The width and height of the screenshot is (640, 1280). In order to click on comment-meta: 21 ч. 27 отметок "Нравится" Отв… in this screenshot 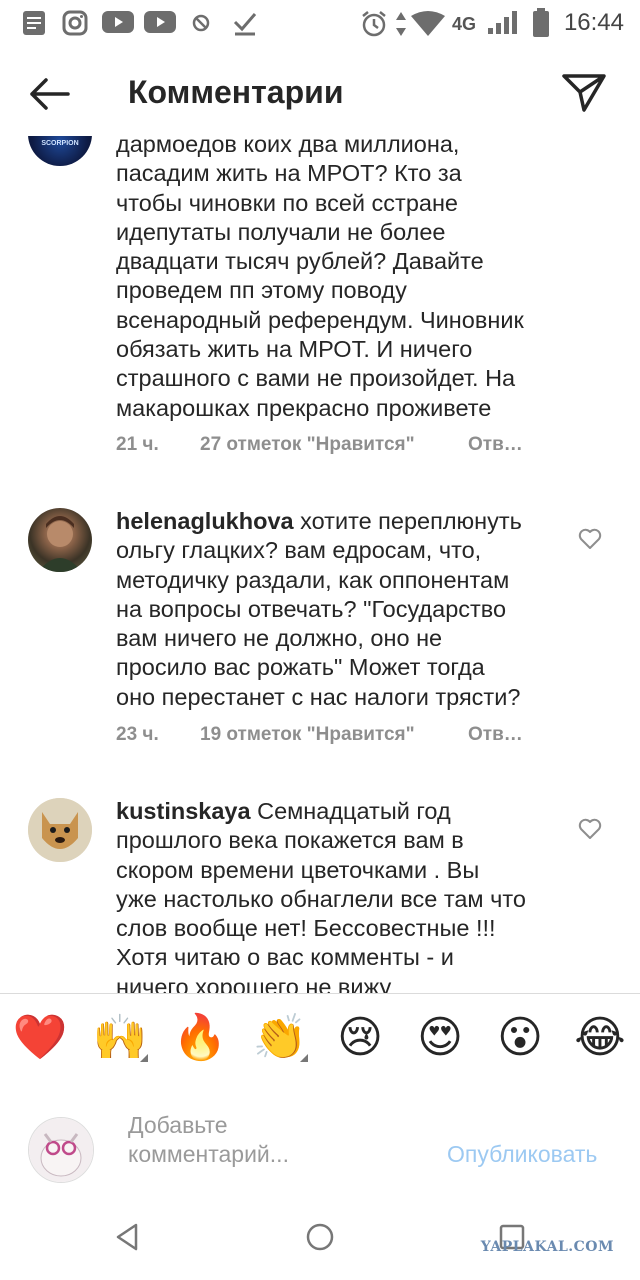, I will do `click(319, 445)`.